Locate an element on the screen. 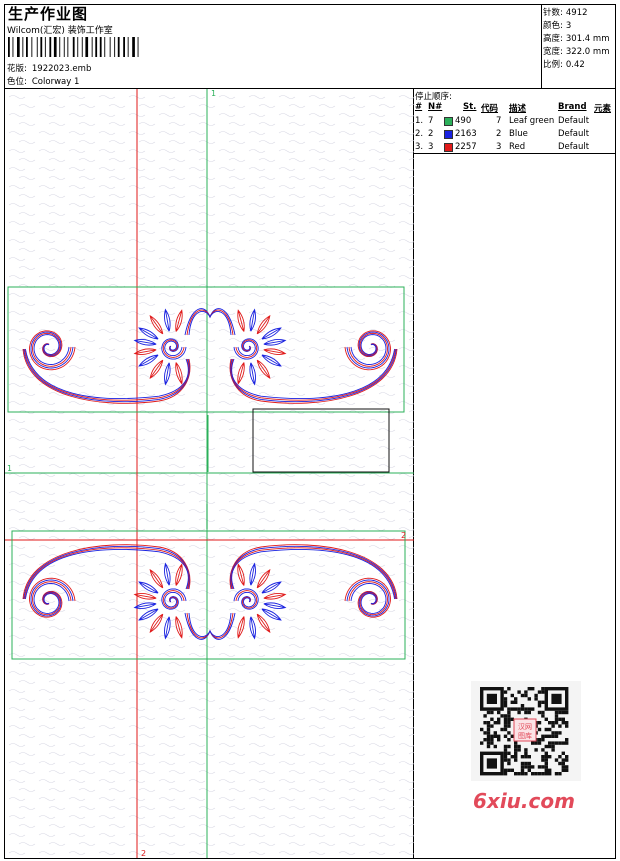 Image resolution: width=620 pixels, height=861 pixels. row-needle: 7 is located at coordinates (431, 121).